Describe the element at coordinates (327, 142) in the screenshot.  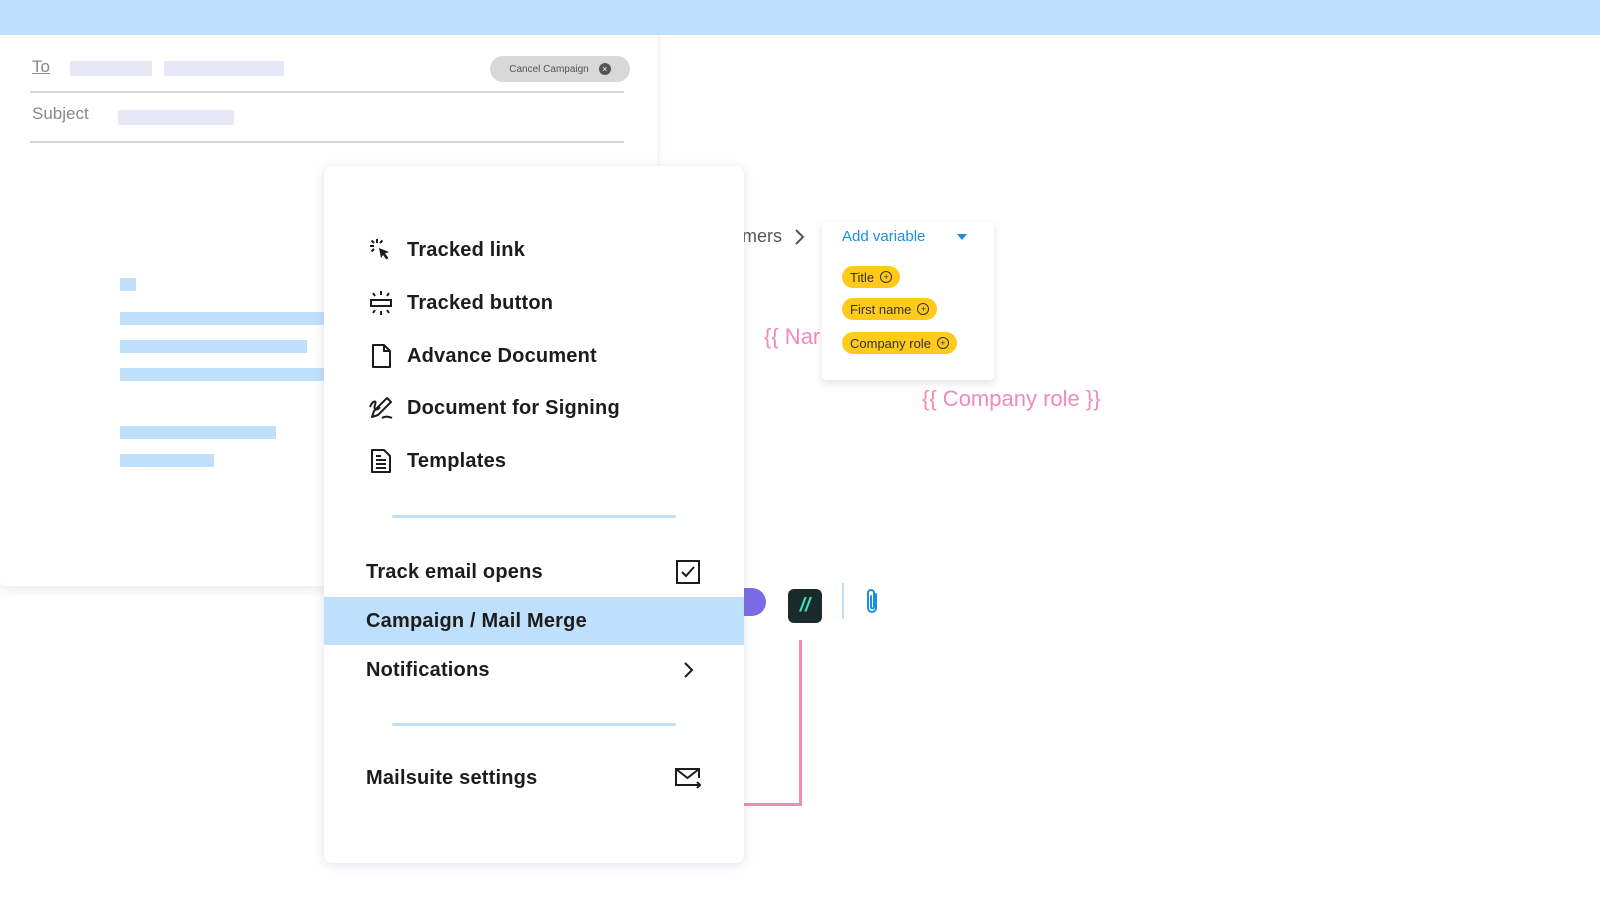
I see `subject-divider` at that location.